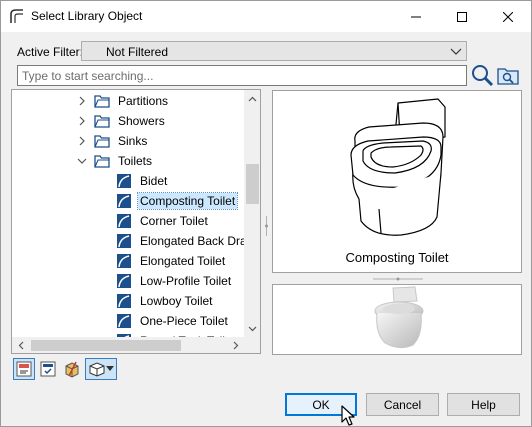  Describe the element at coordinates (174, 221) in the screenshot. I see `tree-item-label: Corner Toilet` at that location.